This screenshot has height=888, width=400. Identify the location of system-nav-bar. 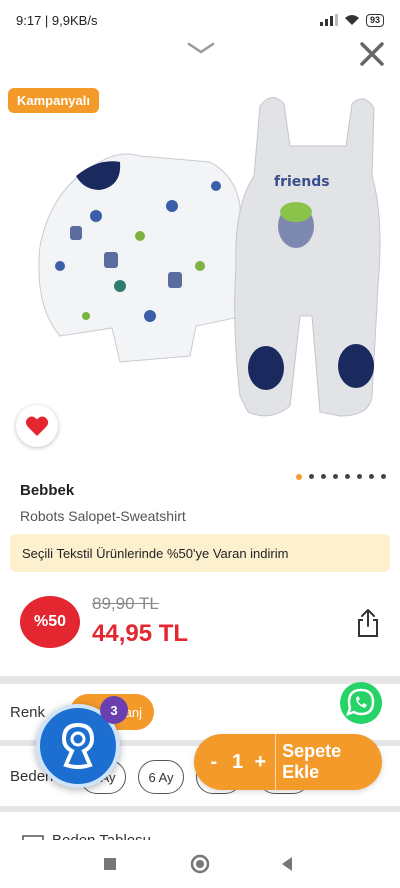
(200, 864).